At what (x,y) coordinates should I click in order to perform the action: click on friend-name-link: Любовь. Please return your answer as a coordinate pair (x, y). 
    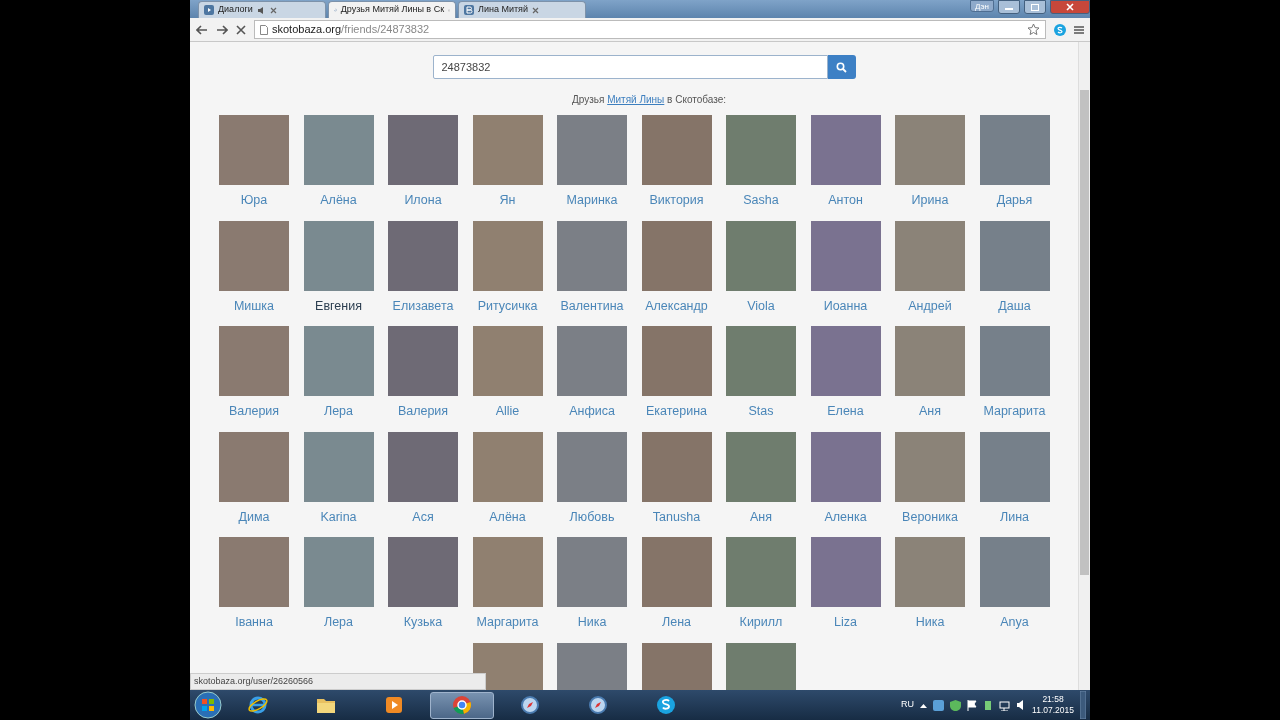
    Looking at the image, I should click on (592, 517).